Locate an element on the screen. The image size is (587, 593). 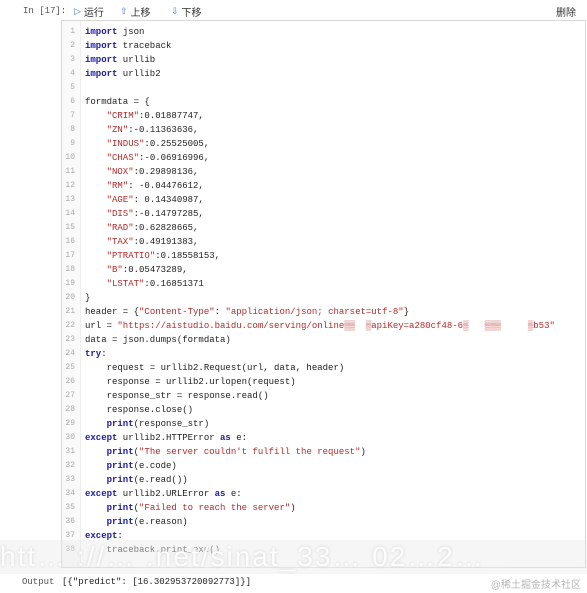
code-text: "INDUS":0.25525005, is located at coordinates (158, 144).